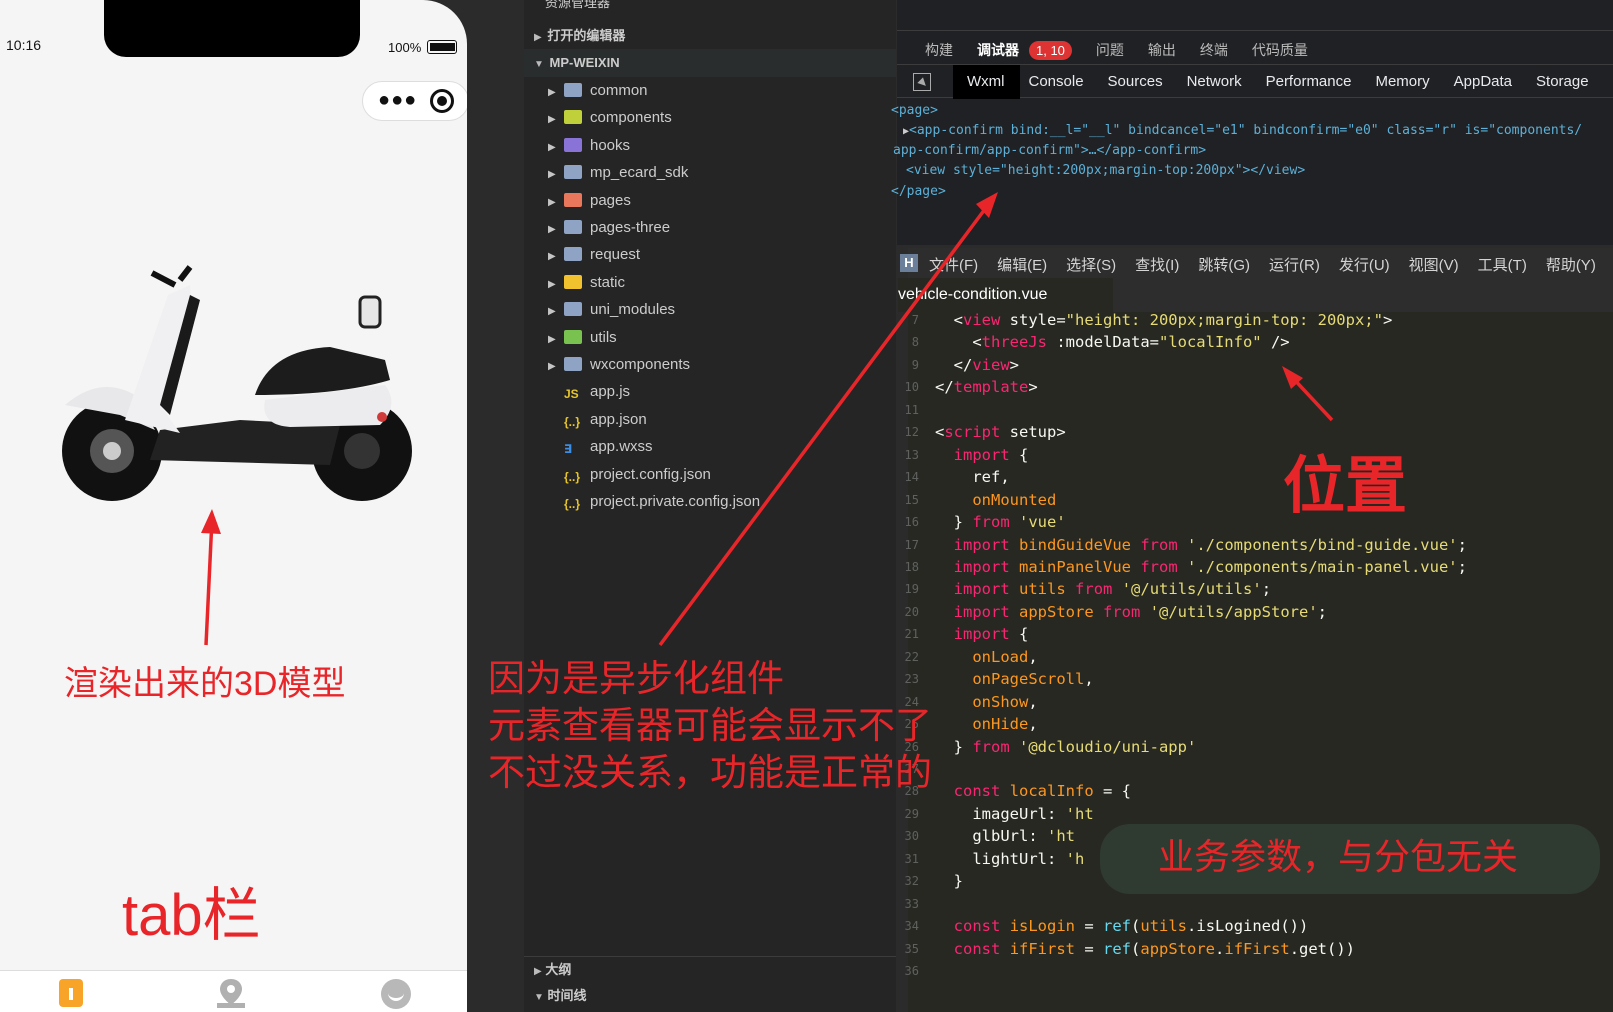 The width and height of the screenshot is (1613, 1012). I want to click on annotation-biz-label: 业务参数，与分包无关, so click(1338, 856).